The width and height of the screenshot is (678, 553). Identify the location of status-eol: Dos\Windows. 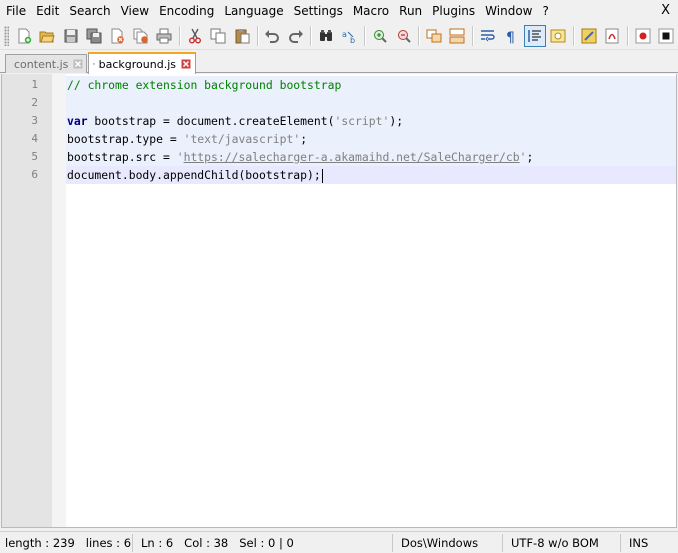
(448, 542).